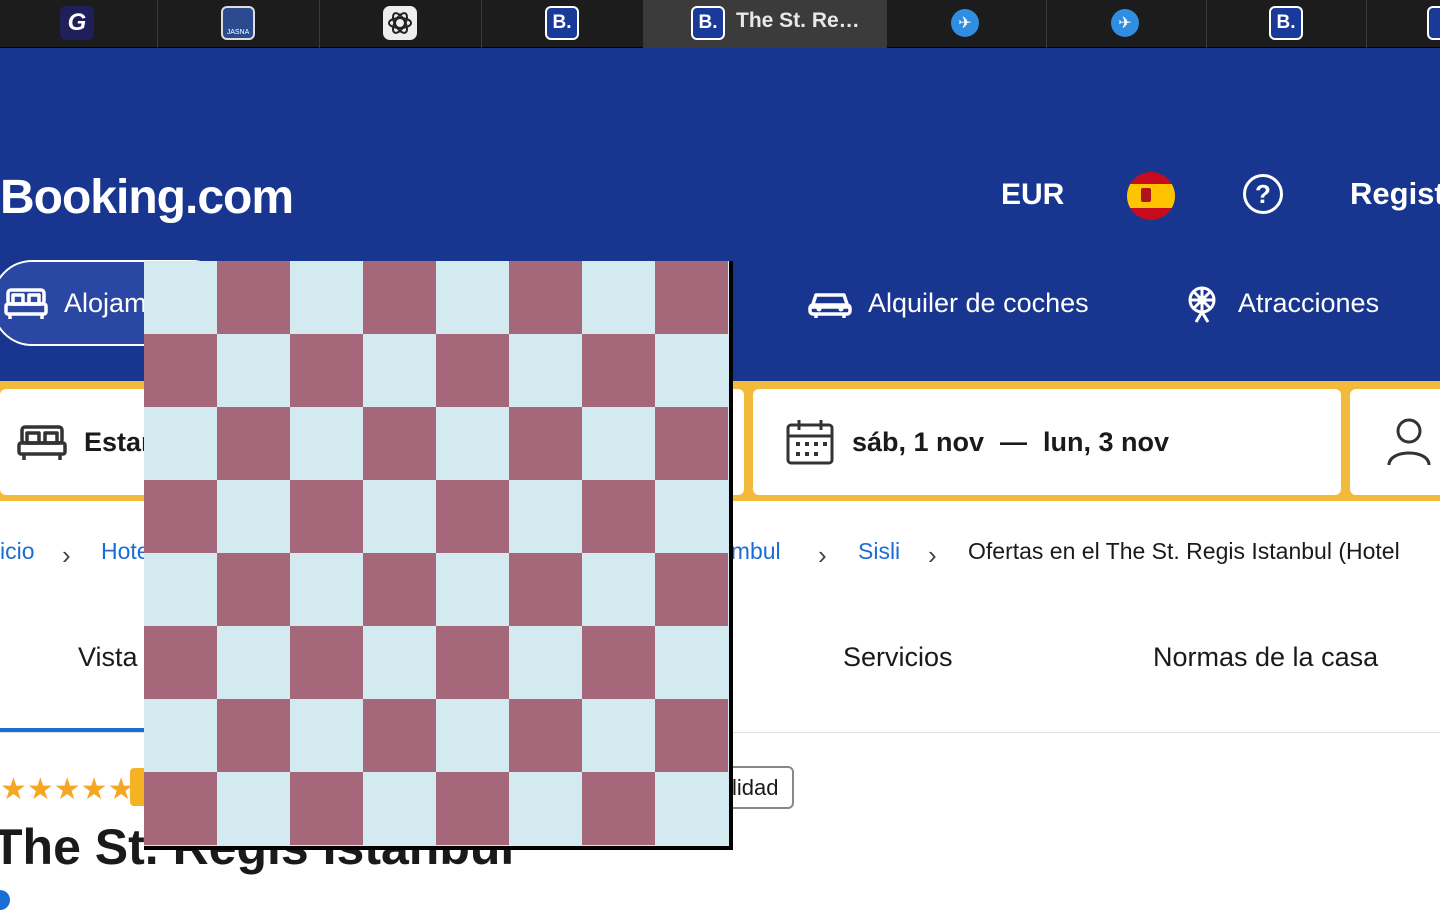 Image resolution: width=1440 pixels, height=910 pixels. Describe the element at coordinates (879, 551) in the screenshot. I see `breadcrumb-link: Sisli` at that location.